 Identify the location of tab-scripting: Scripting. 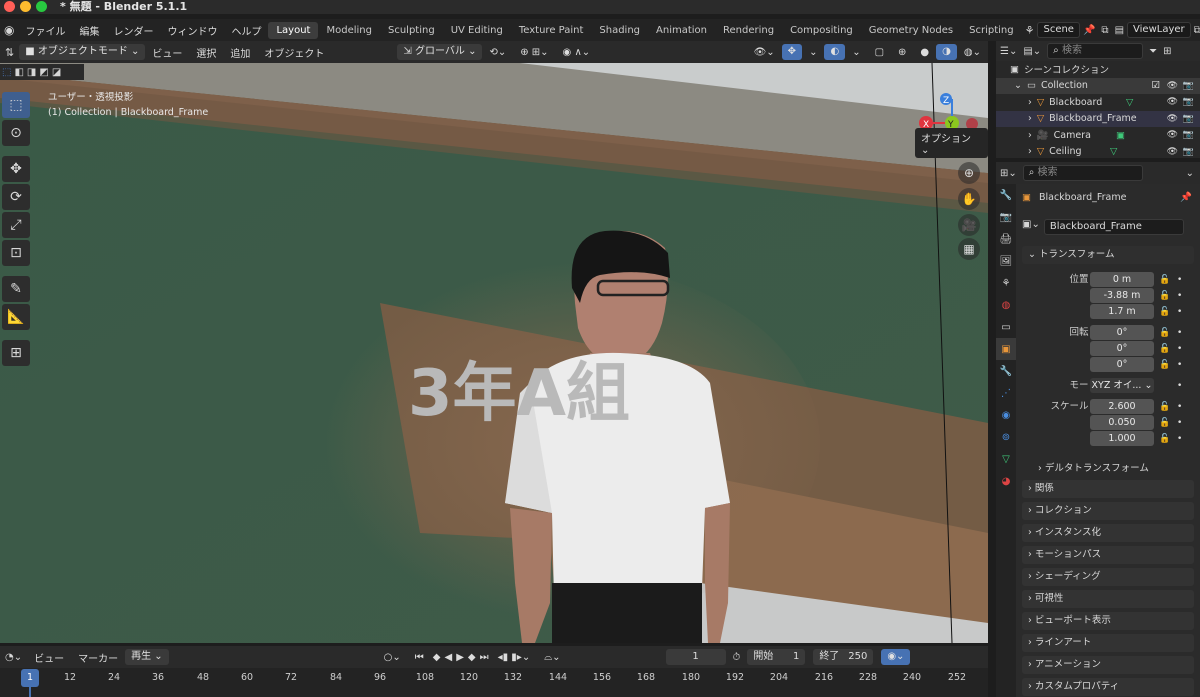
(991, 30).